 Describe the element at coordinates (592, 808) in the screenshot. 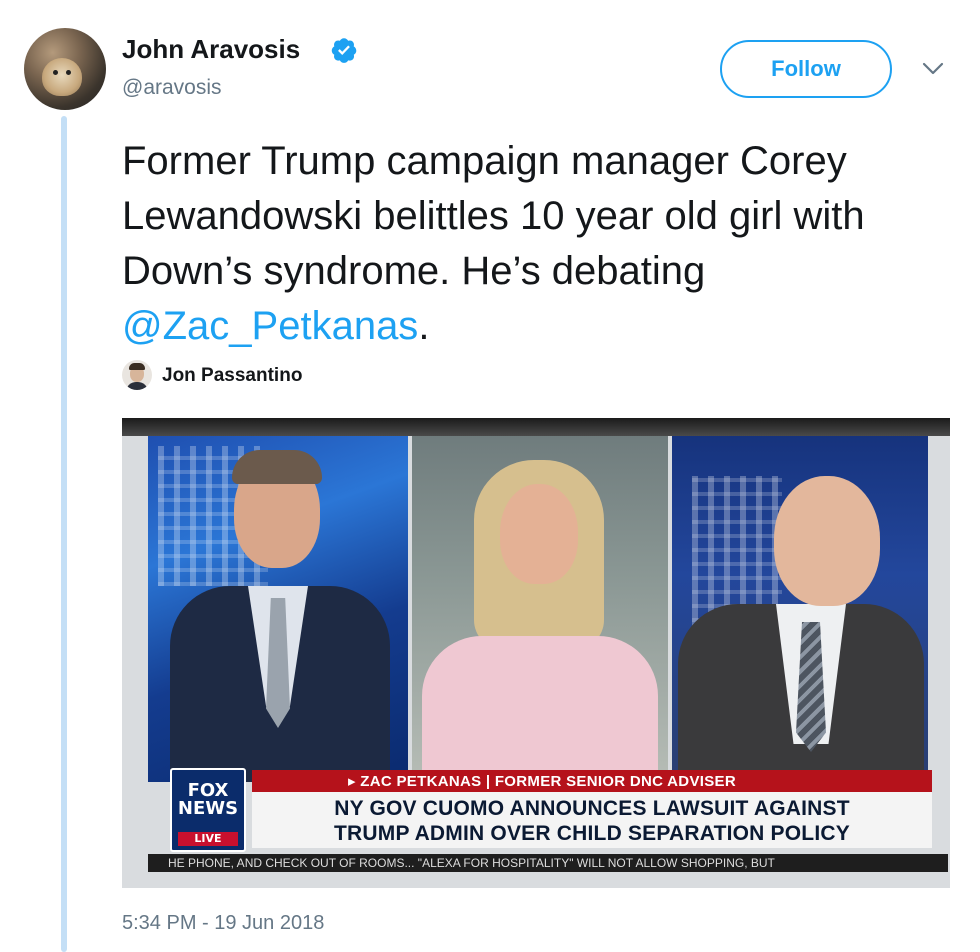

I see `headline-line-1: NY GOV CUOMO ANNOUNCES LAWSUIT AGAINST` at that location.